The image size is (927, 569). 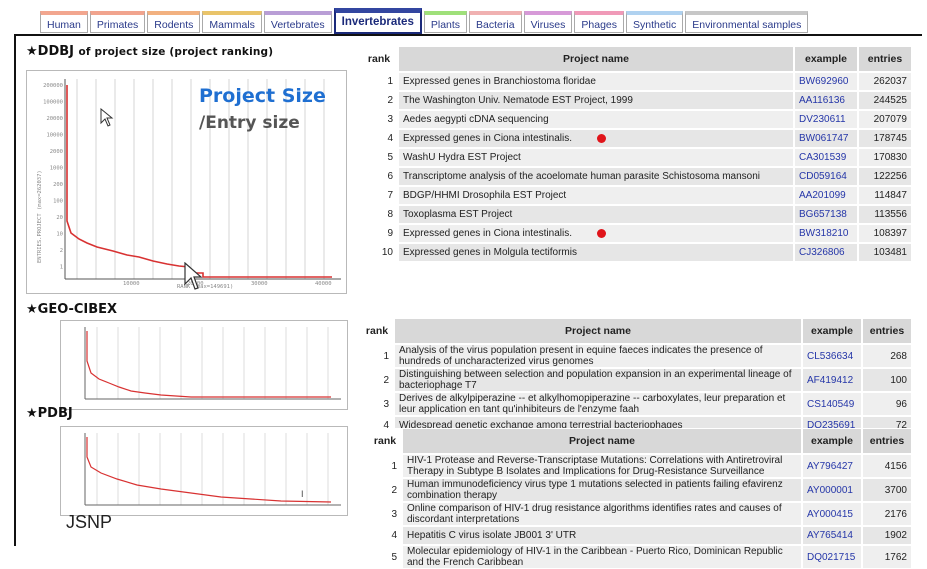 I want to click on pdbj-plot-grid, so click(x=212, y=469).